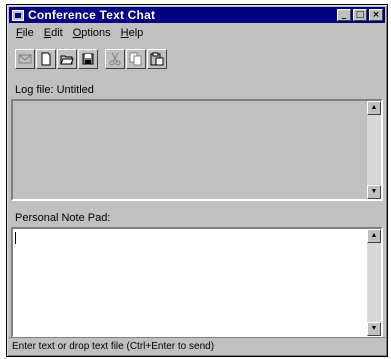 The height and width of the screenshot is (359, 391). I want to click on log-file-label: Log file: Untitled, so click(54, 90).